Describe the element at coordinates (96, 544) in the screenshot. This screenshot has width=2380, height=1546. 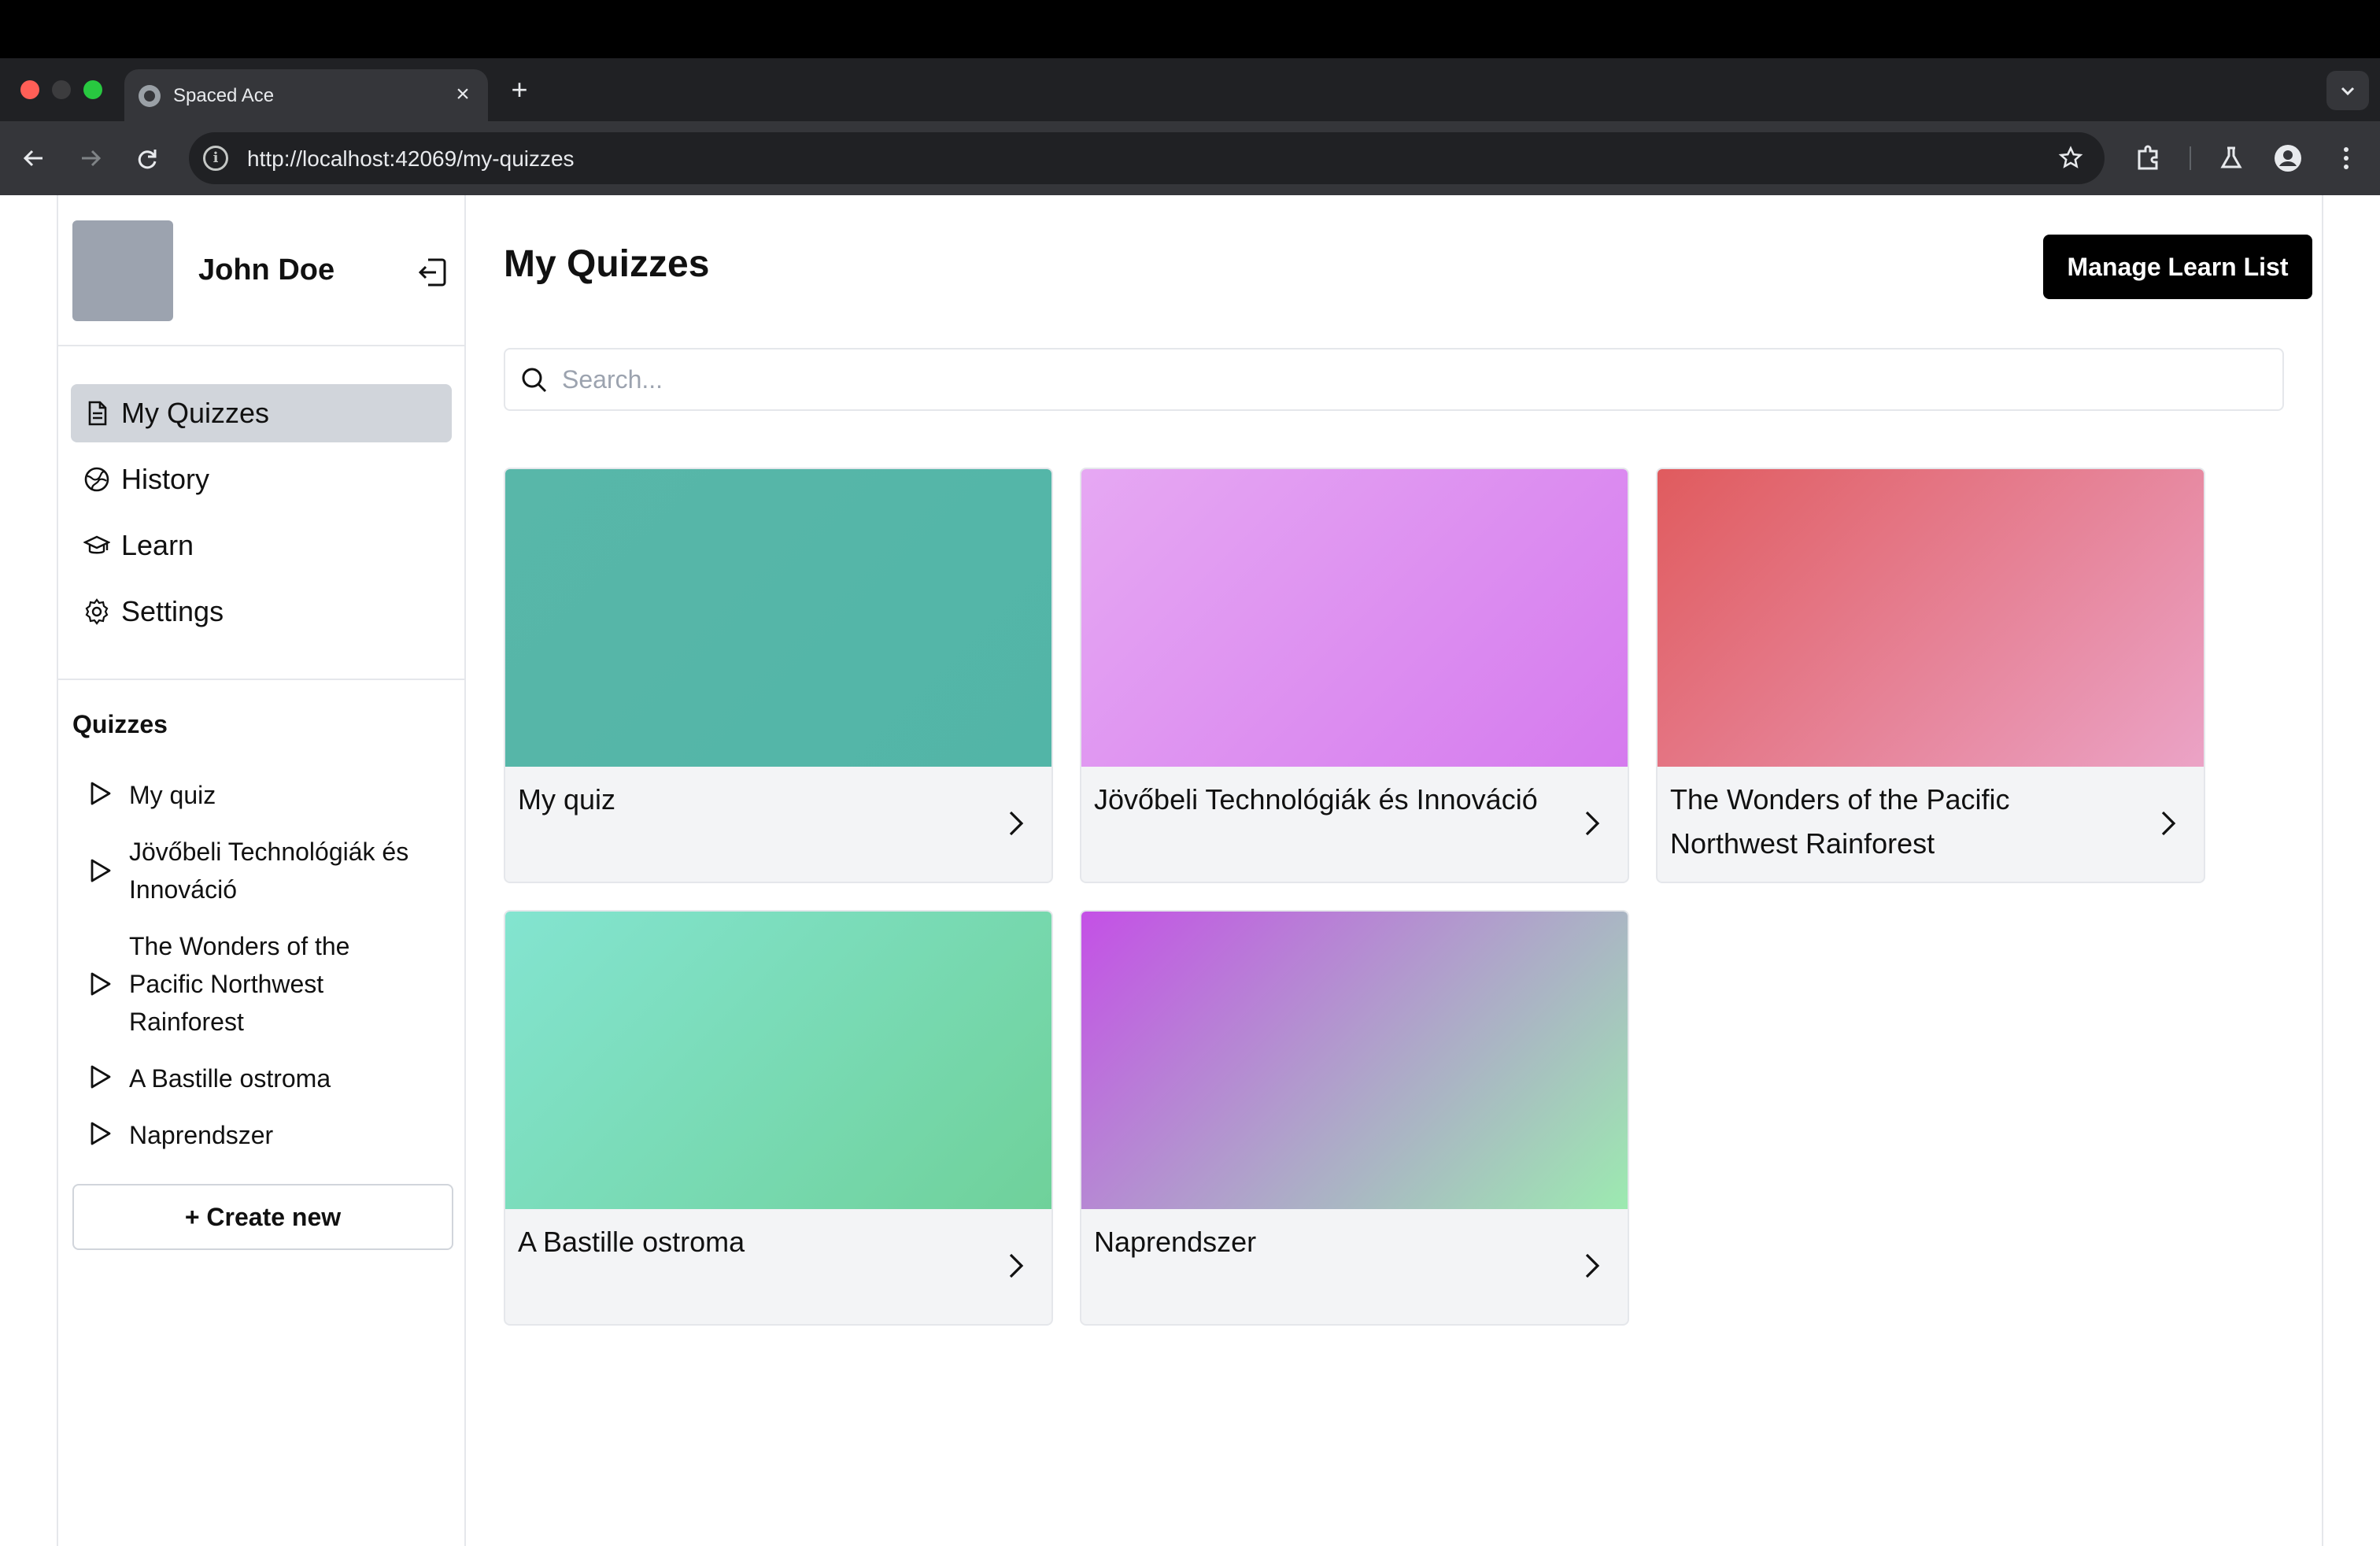
I see `graduation-cap-icon` at that location.